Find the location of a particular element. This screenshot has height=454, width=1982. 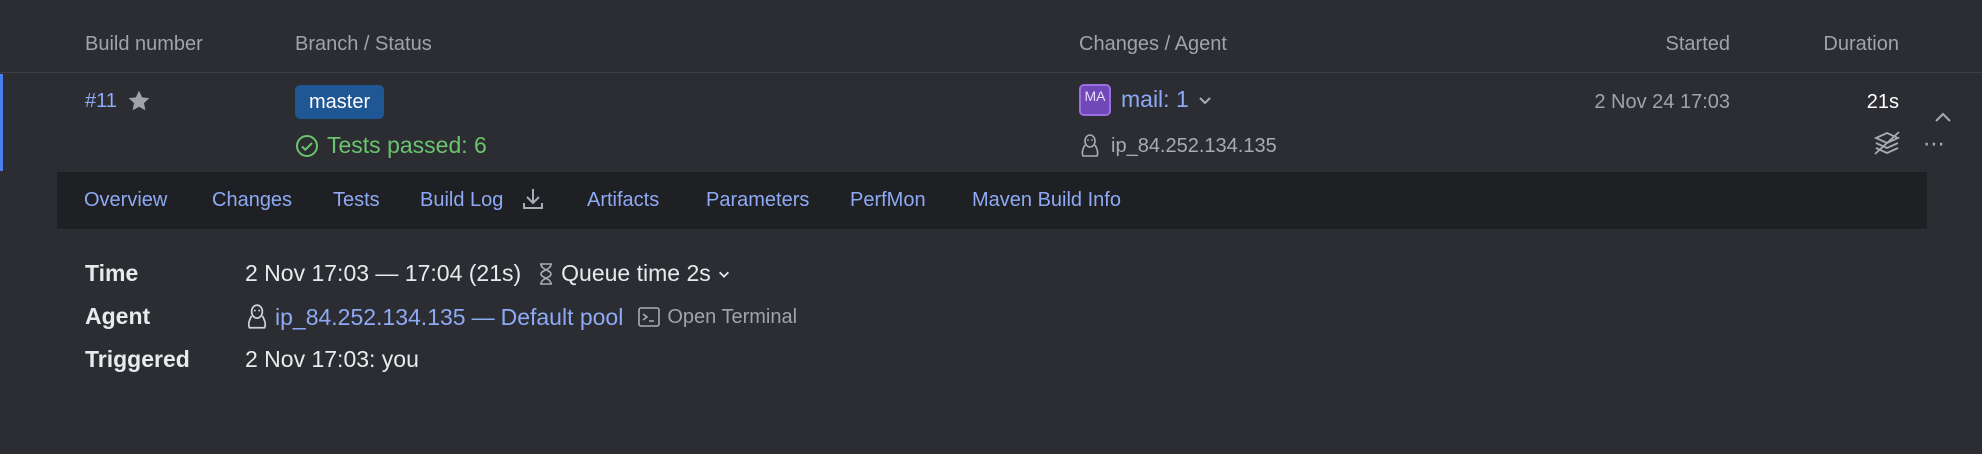

avatar: MA is located at coordinates (1095, 100).